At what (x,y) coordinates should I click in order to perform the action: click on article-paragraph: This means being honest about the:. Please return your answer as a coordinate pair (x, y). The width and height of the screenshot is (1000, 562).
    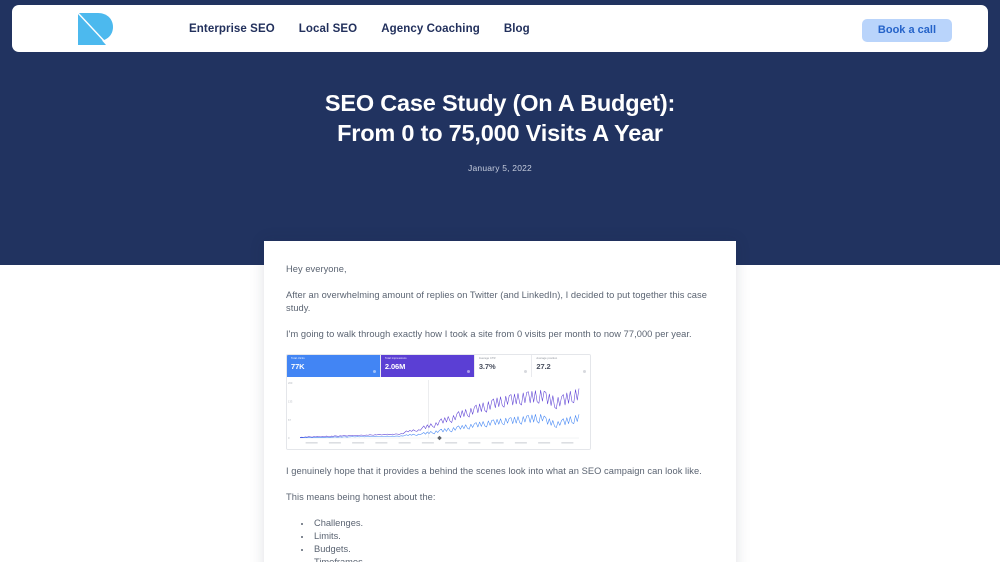
    Looking at the image, I should click on (361, 497).